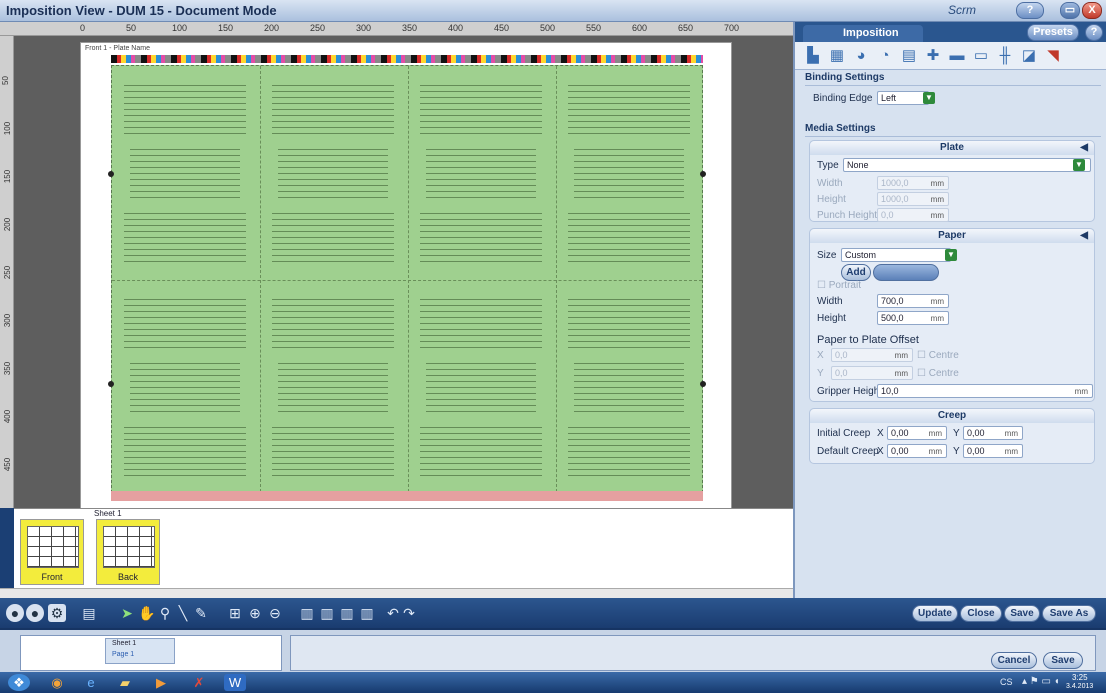  I want to click on crop-icon: ◪, so click(1029, 56).